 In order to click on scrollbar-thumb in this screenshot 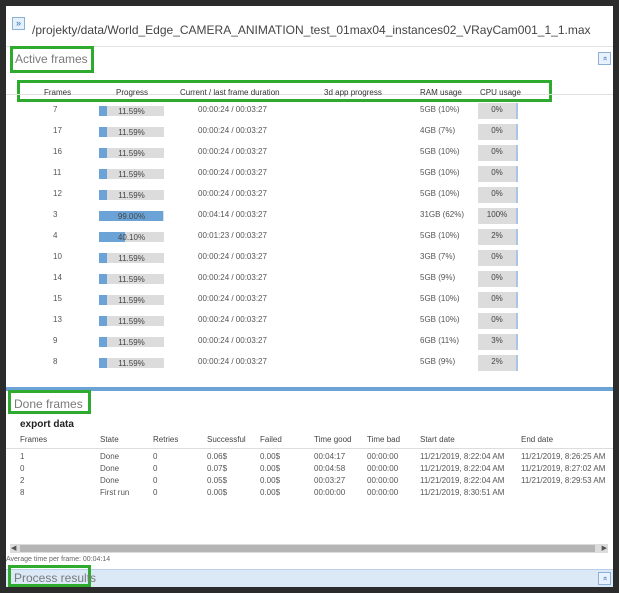, I will do `click(307, 548)`.